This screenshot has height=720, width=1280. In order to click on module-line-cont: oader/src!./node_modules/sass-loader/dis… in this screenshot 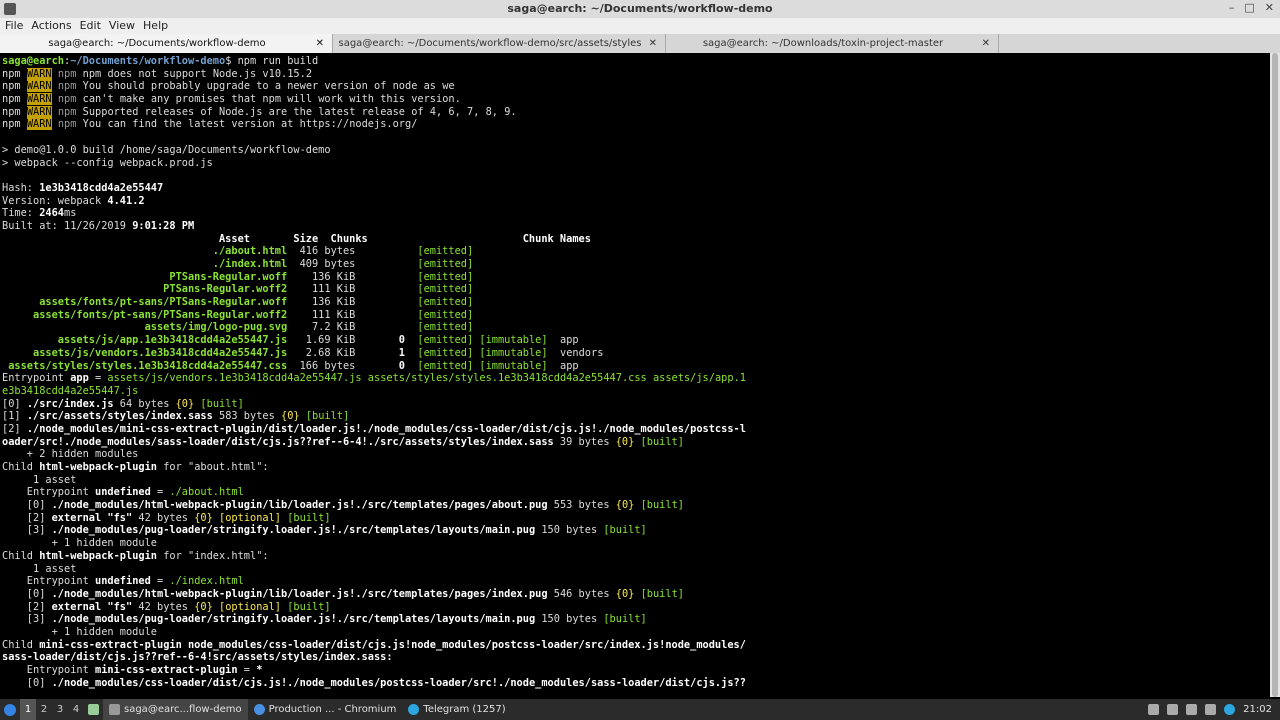, I will do `click(343, 441)`.